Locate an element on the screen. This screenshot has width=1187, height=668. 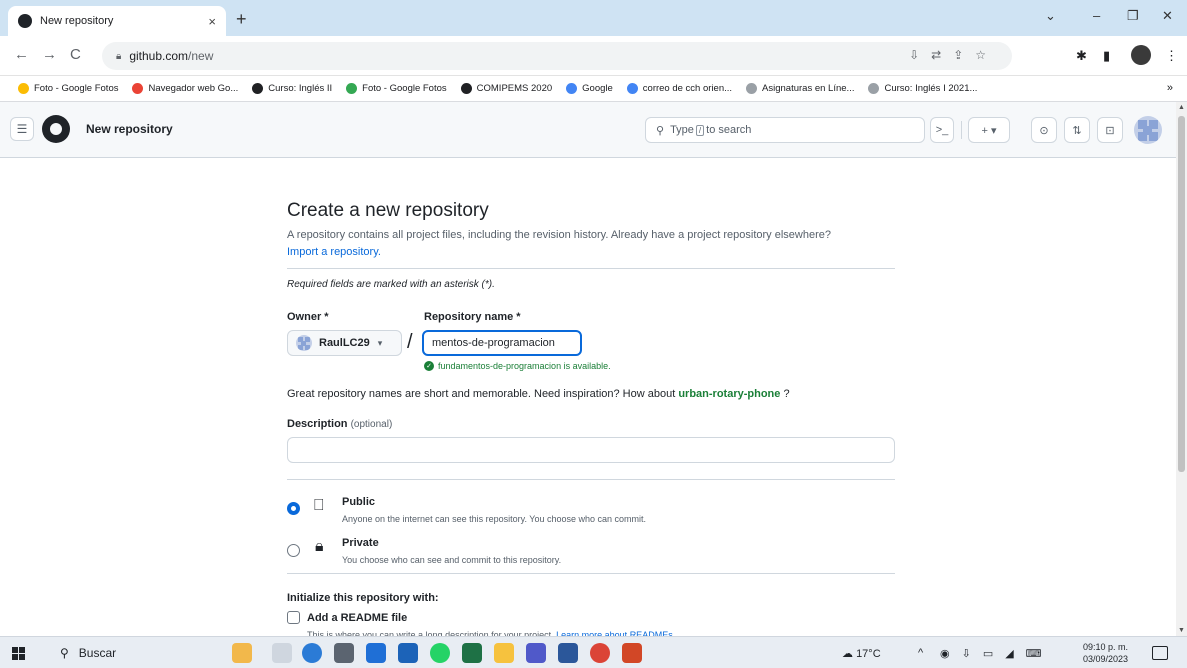
store-app-icon is located at coordinates (376, 653).